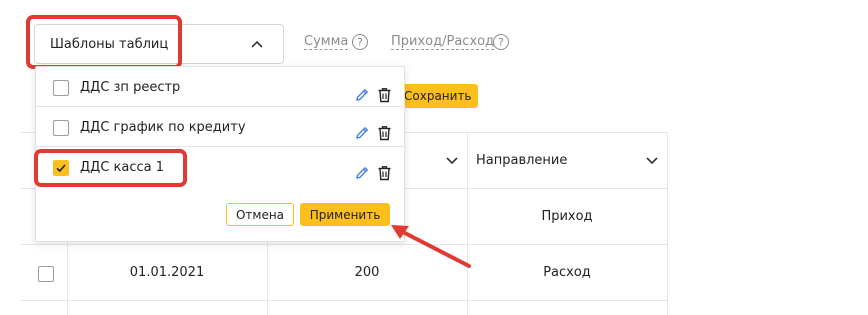 Image resolution: width=868 pixels, height=315 pixels. What do you see at coordinates (522, 160) in the screenshot?
I see `direction-column-header: Направление` at bounding box center [522, 160].